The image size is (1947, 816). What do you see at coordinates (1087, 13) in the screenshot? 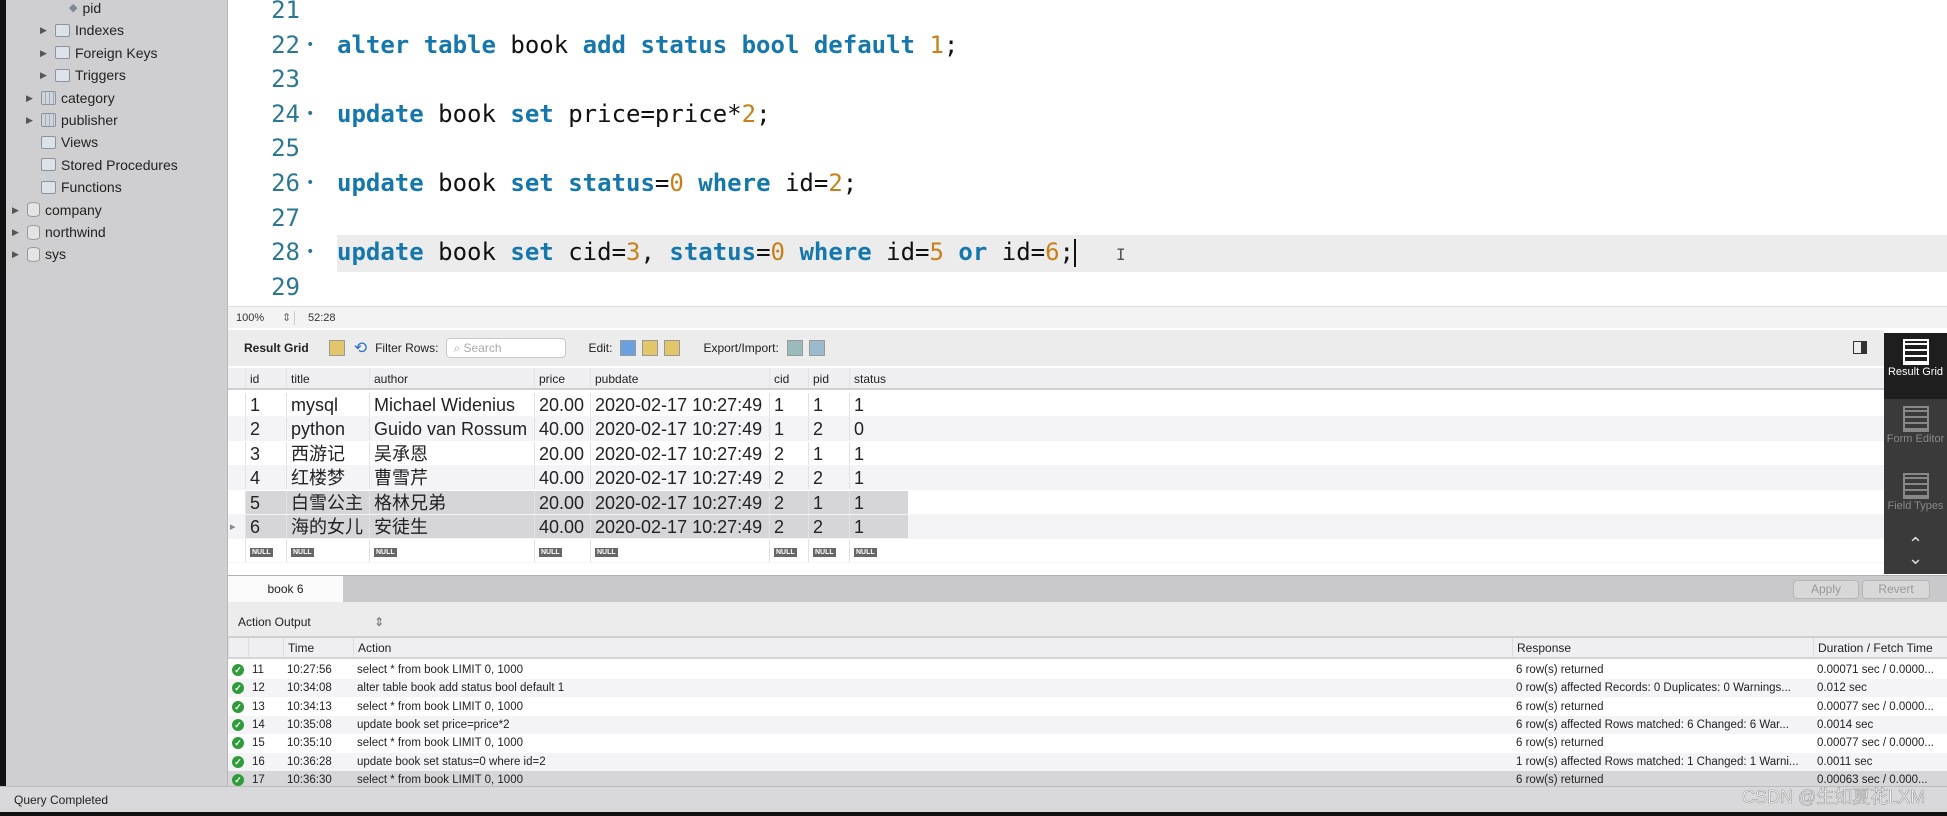
I see `code-line: 21` at bounding box center [1087, 13].